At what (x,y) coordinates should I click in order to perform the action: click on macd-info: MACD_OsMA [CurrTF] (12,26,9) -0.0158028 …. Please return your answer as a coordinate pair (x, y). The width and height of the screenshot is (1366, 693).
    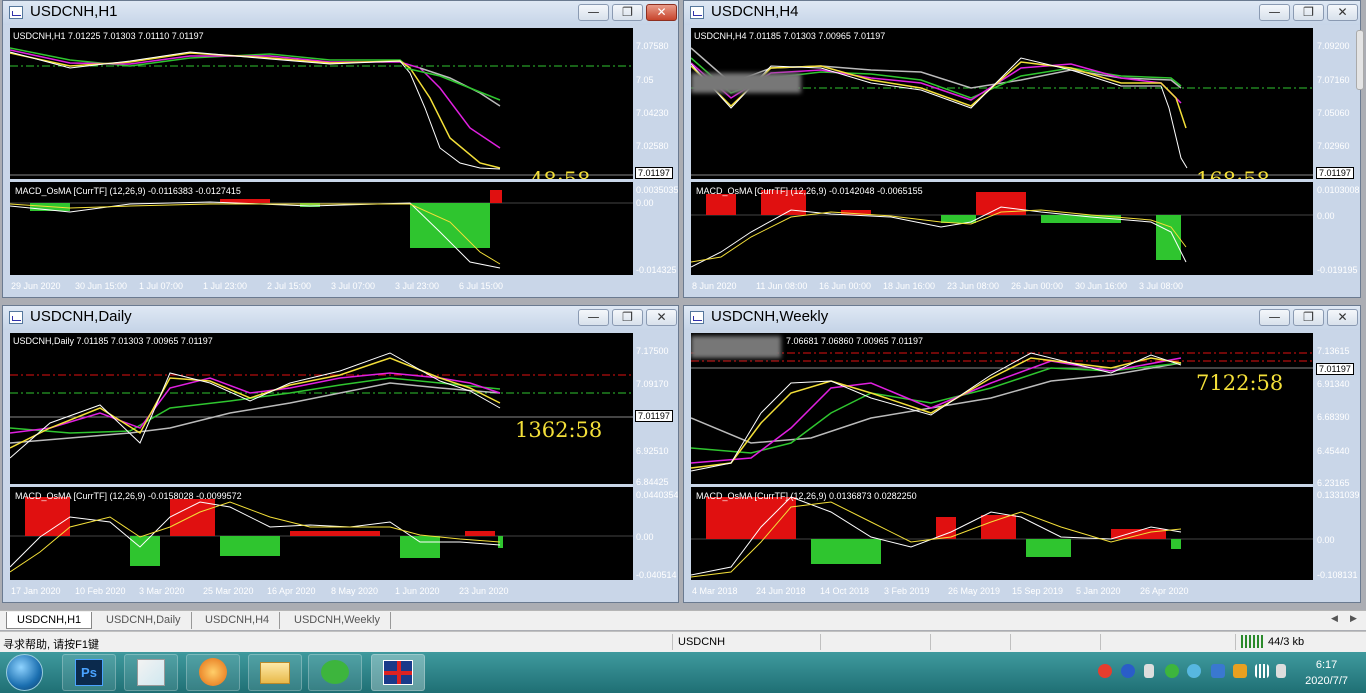
    Looking at the image, I should click on (128, 496).